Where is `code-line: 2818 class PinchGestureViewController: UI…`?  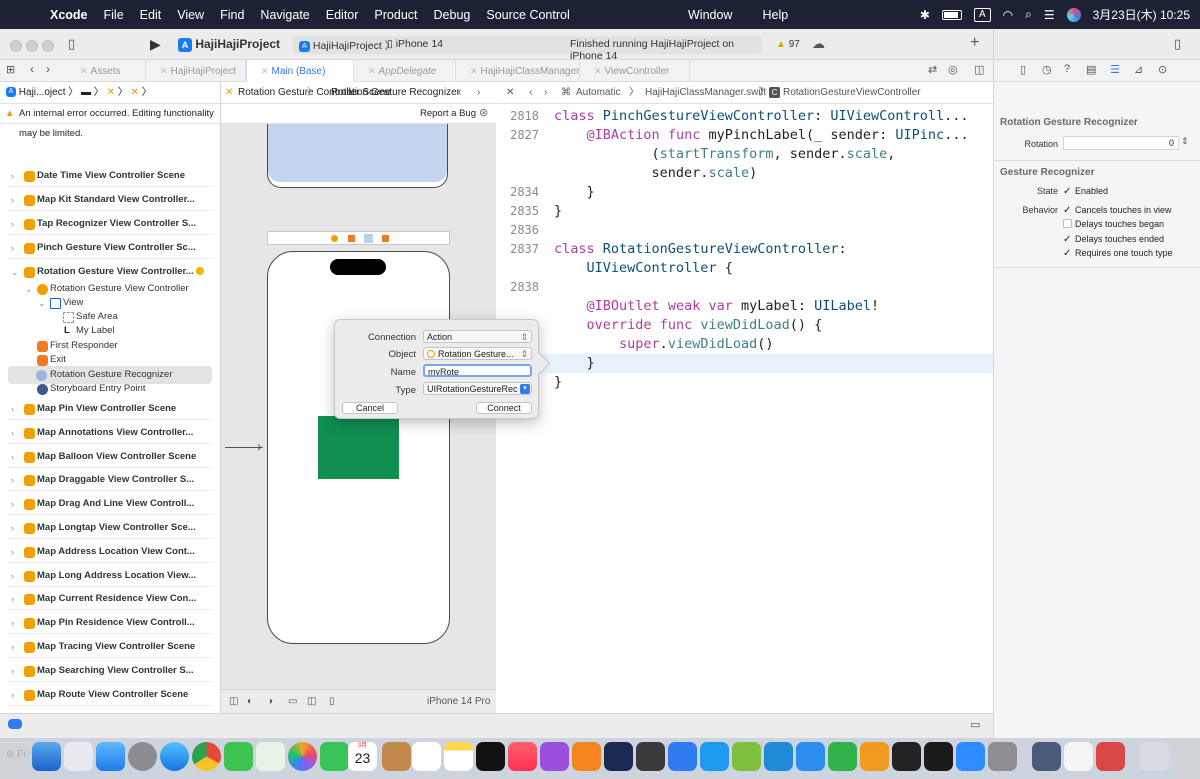
code-line: 2818 class PinchGestureViewController: UI… is located at coordinates (745, 116).